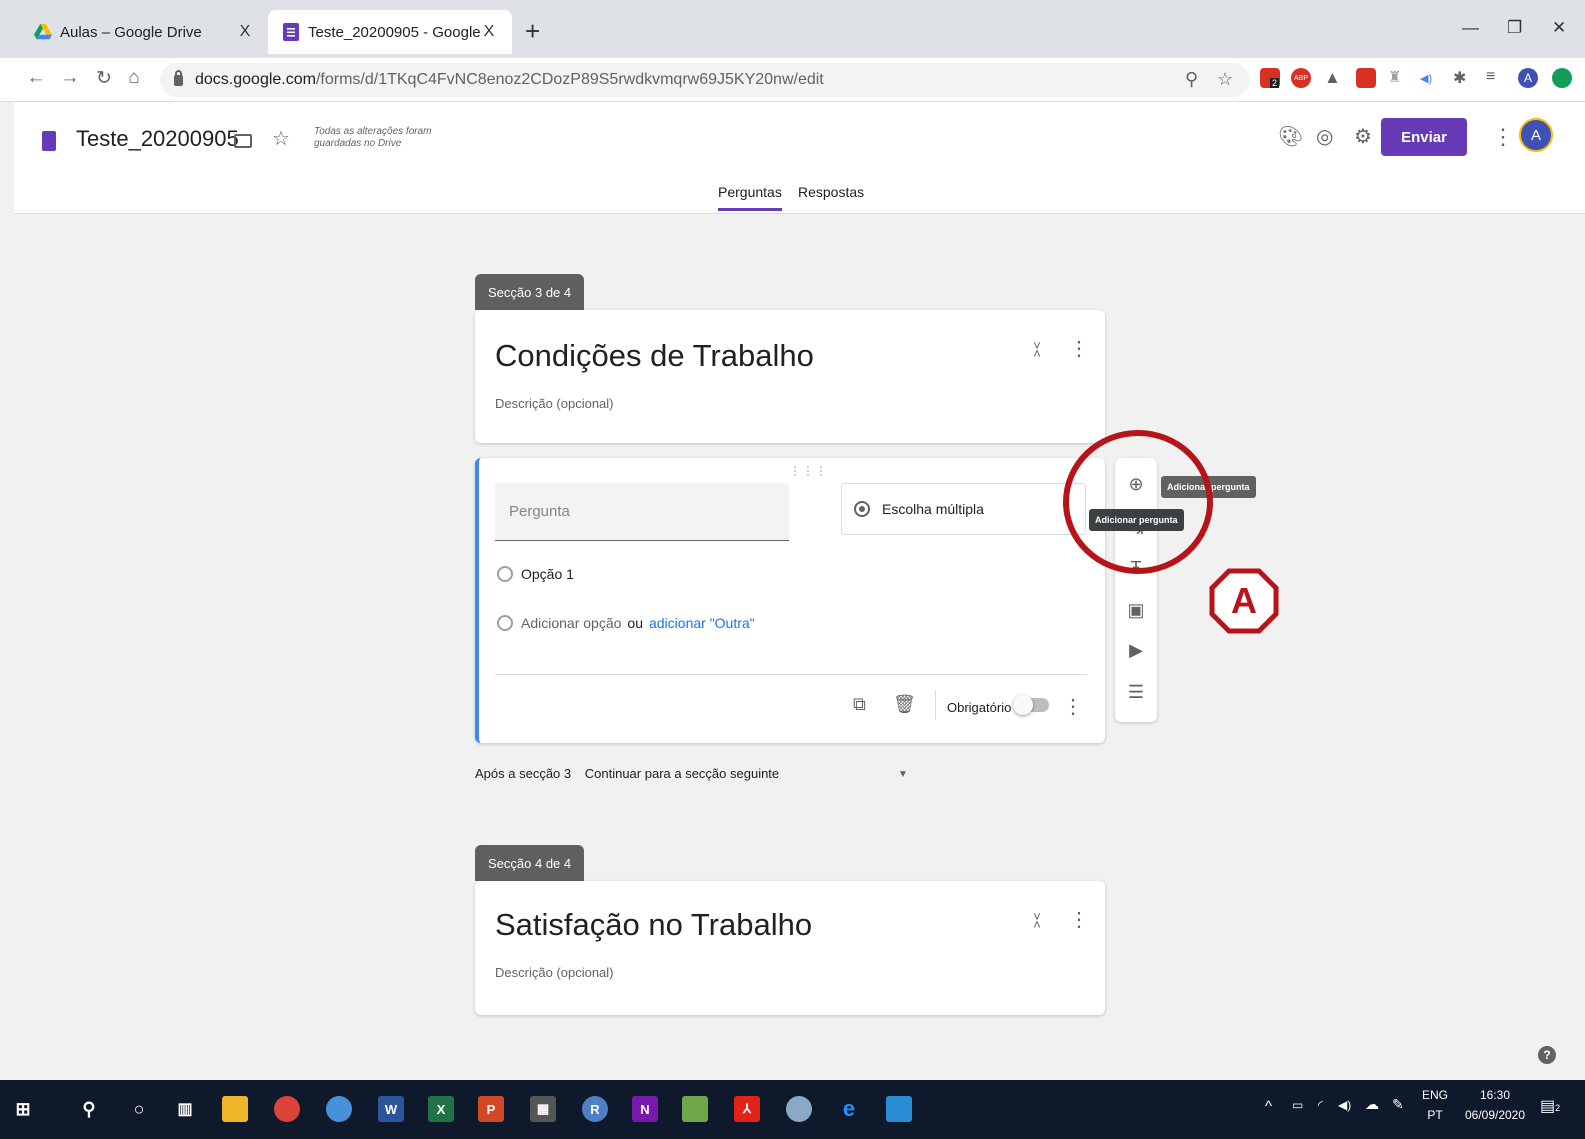 The image size is (1585, 1139). I want to click on home-icon: ⌂, so click(134, 78).